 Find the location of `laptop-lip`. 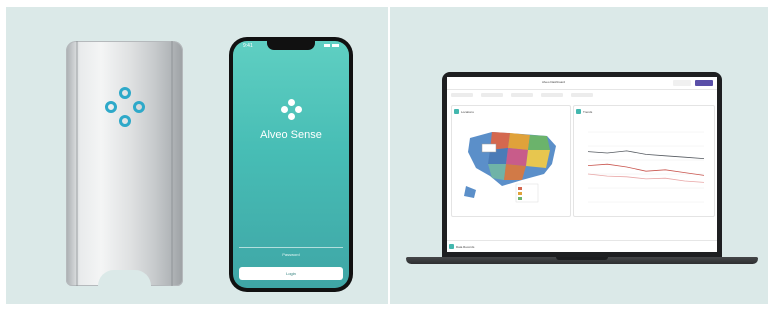

laptop-lip is located at coordinates (582, 258).